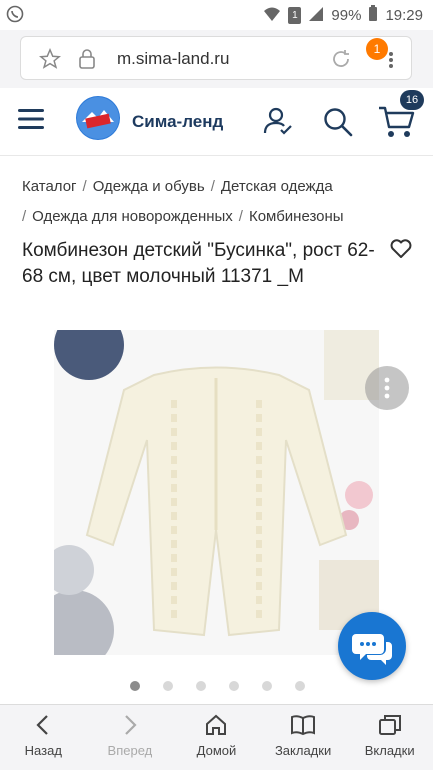 The height and width of the screenshot is (770, 433). What do you see at coordinates (404, 15) in the screenshot?
I see `clock: 19:29` at bounding box center [404, 15].